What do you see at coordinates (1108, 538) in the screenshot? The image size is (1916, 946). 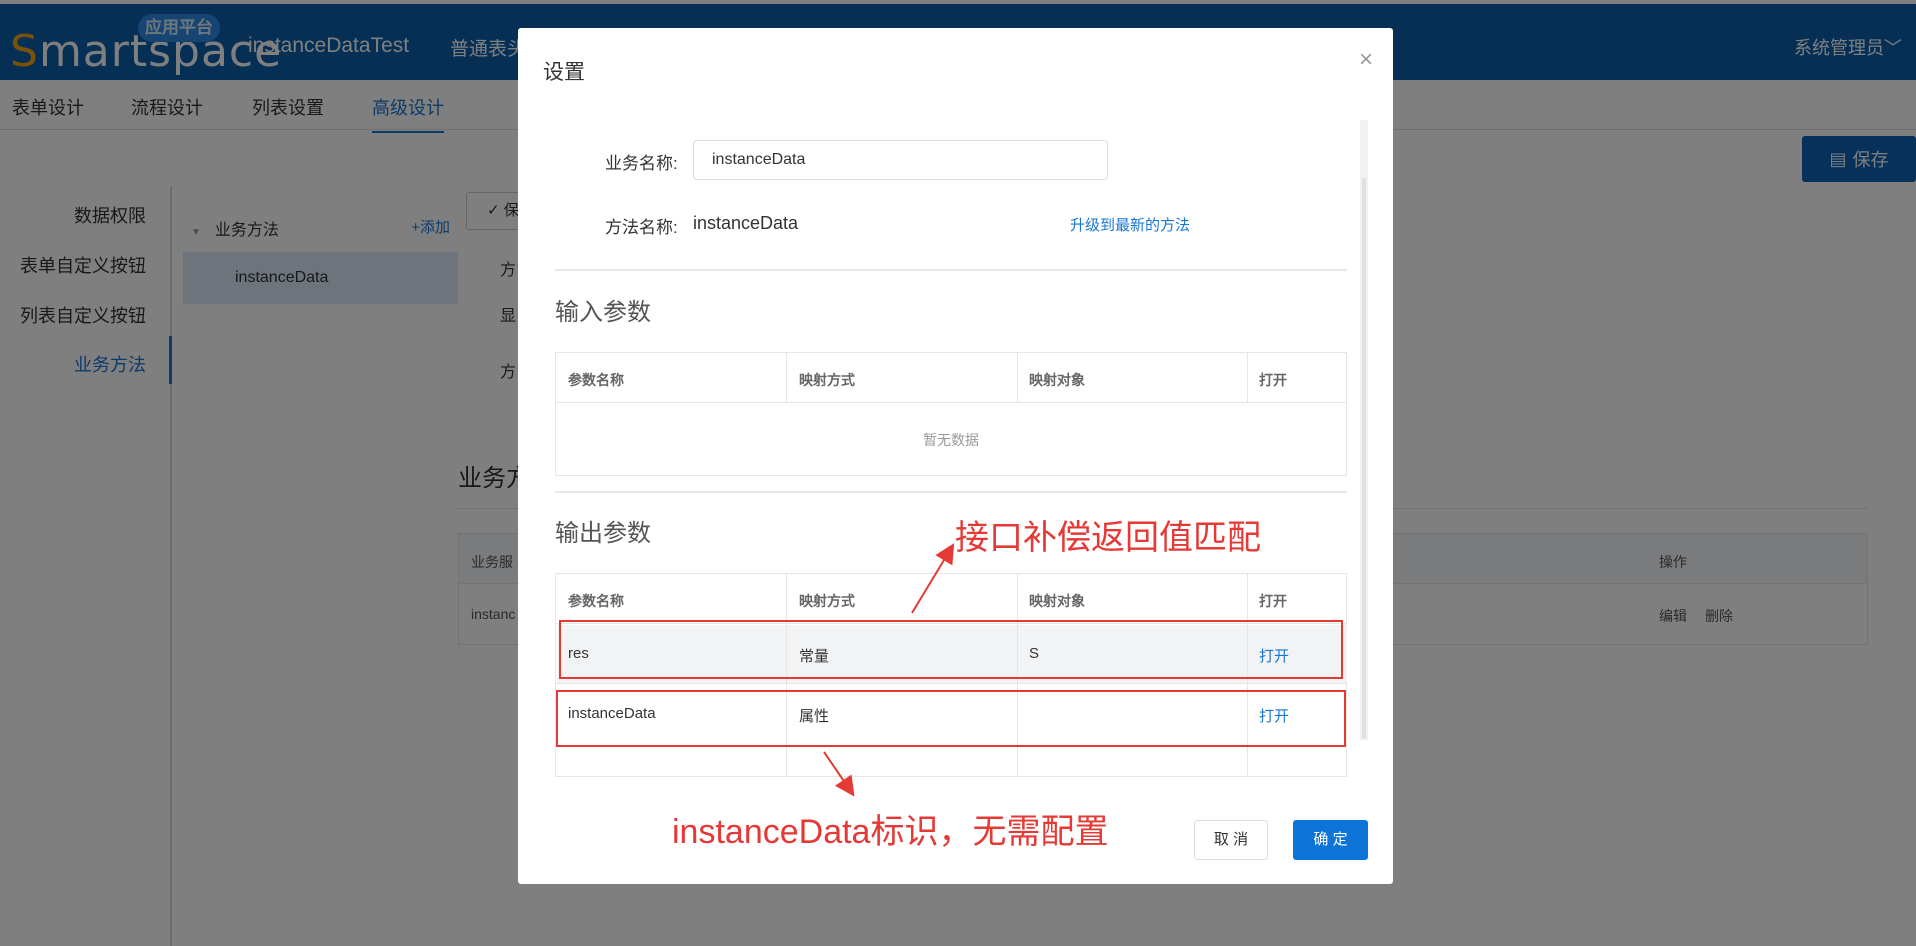 I see `annotation-note-top: 接口补偿返回值匹配` at bounding box center [1108, 538].